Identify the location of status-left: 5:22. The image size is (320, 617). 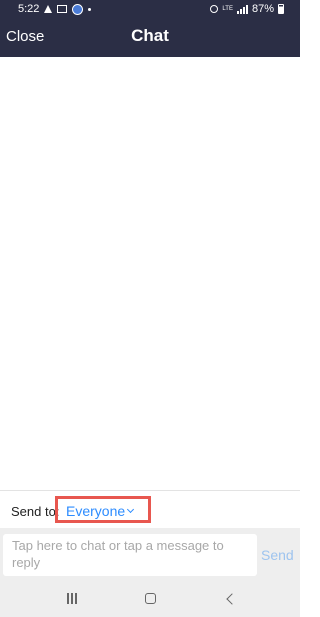
(55, 9).